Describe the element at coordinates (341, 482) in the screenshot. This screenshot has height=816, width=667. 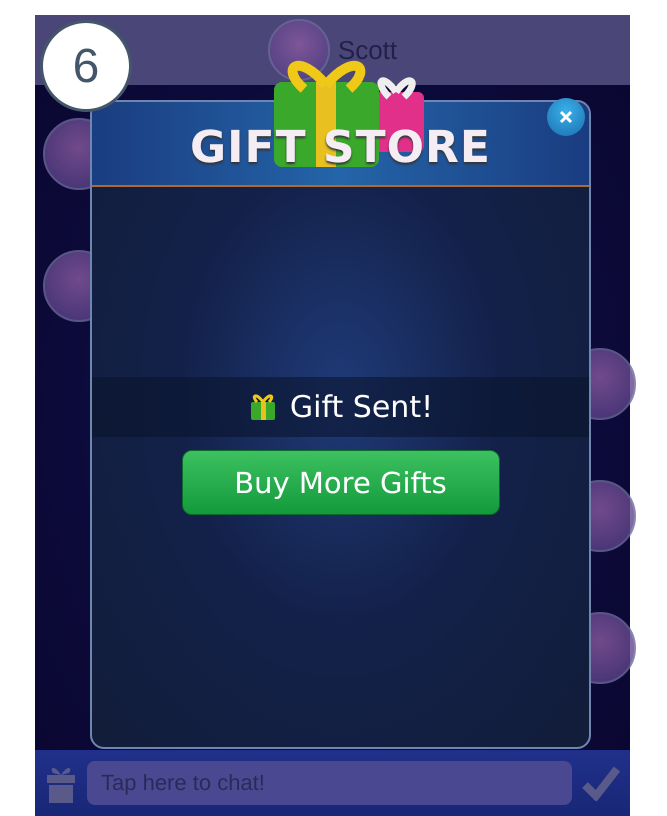
I see `buy-more-gifts-button: Buy More Gifts` at that location.